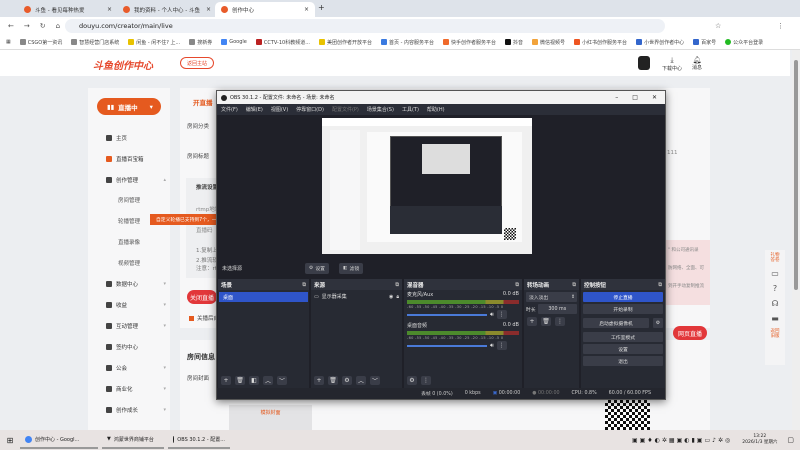 The height and width of the screenshot is (450, 800). Describe the element at coordinates (136, 159) in the screenshot. I see `nav-toolbox: 直播百宝箱` at that location.